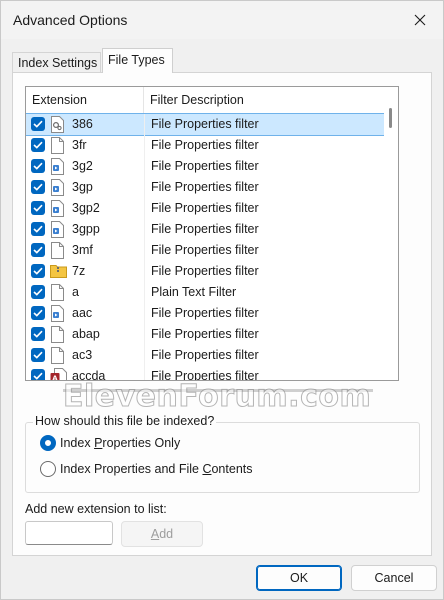 The image size is (444, 600). What do you see at coordinates (57, 145) in the screenshot?
I see `blank-file-icon` at bounding box center [57, 145].